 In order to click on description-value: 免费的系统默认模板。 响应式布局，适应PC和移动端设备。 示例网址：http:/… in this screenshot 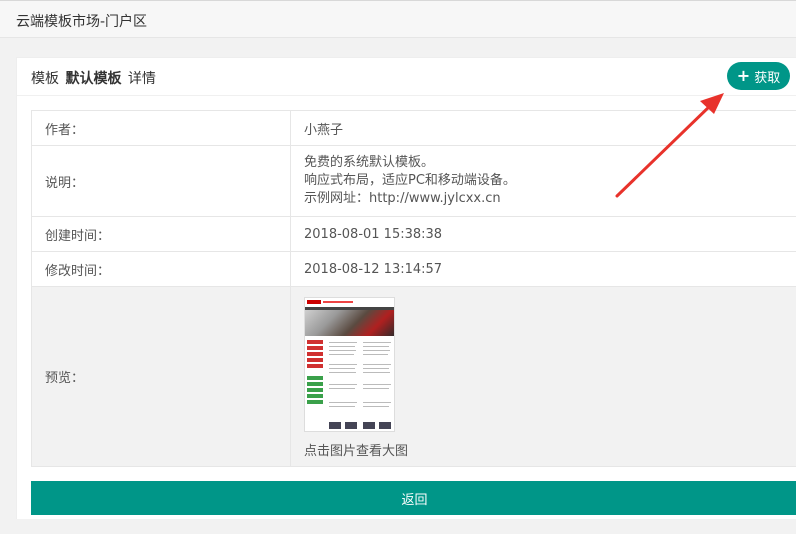, I will do `click(543, 181)`.